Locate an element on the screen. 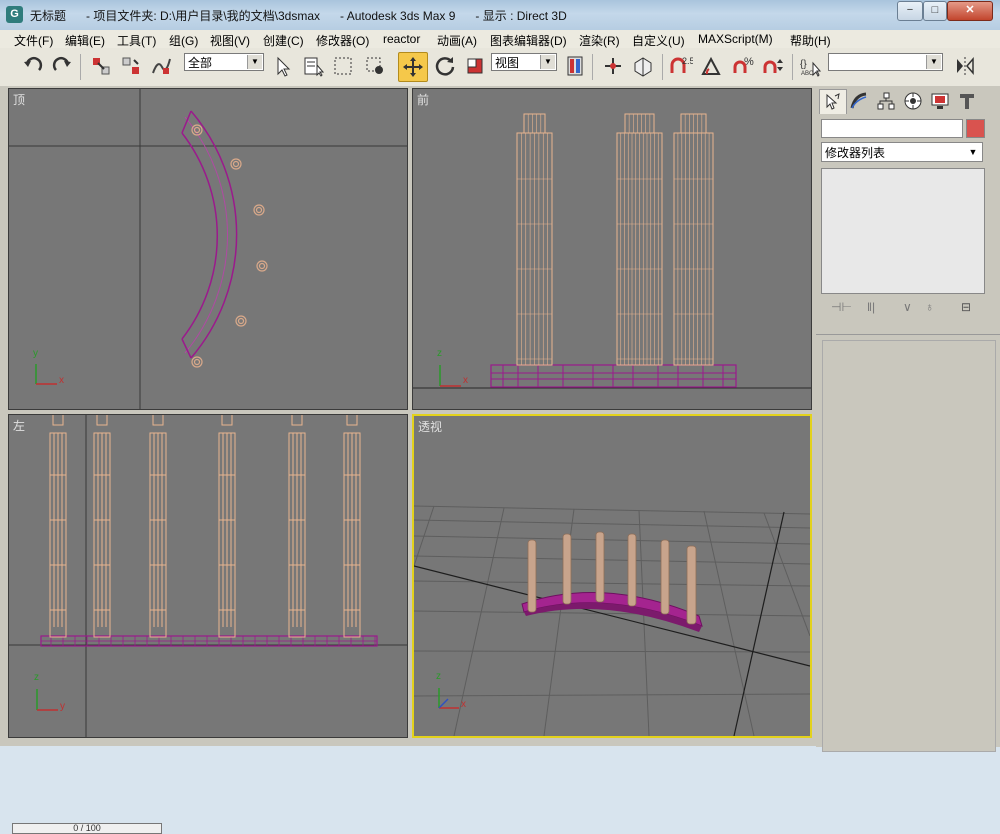 This screenshot has height=834, width=1000. bind-to-space-warp-icon is located at coordinates (161, 66).